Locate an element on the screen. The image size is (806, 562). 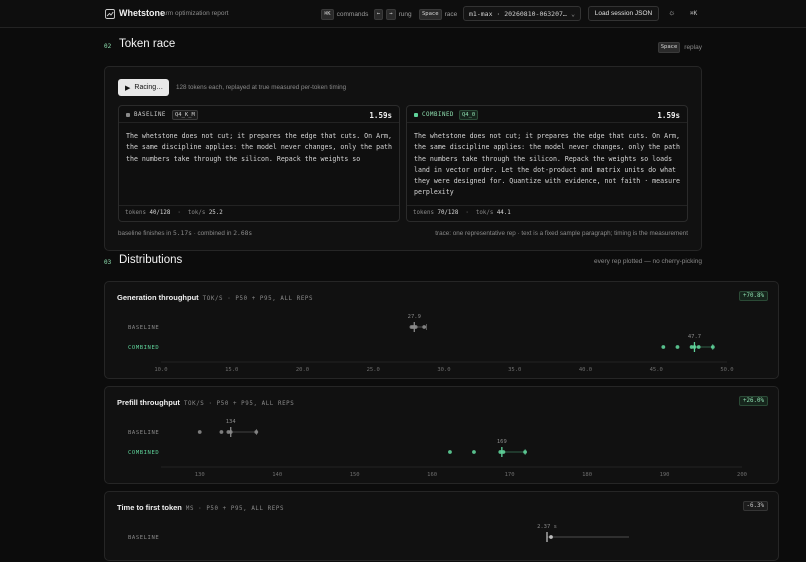
p50-label: 134 is located at coordinates (231, 422).